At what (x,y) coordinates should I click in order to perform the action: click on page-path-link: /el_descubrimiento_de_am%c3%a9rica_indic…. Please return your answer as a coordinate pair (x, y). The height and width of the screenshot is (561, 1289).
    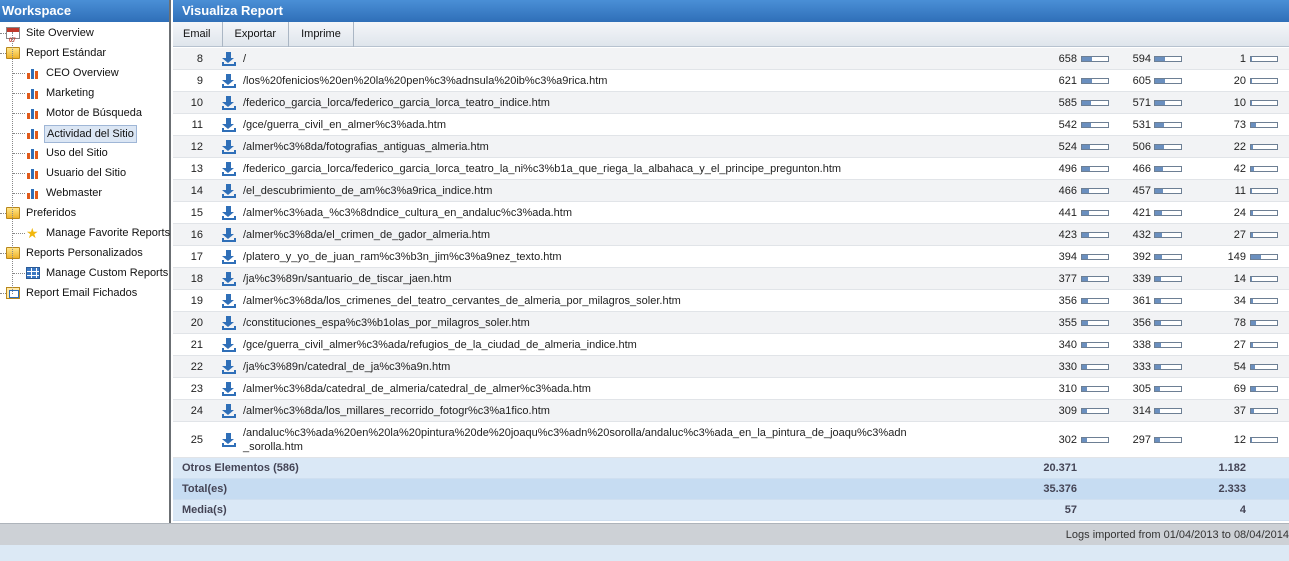
    Looking at the image, I should click on (578, 191).